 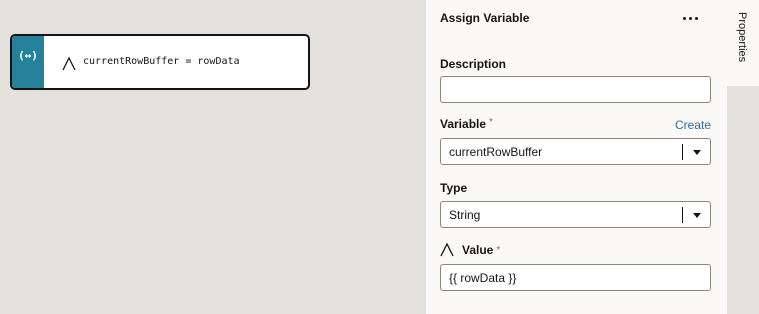 I want to click on node-accent-strip: (↔), so click(x=28, y=62).